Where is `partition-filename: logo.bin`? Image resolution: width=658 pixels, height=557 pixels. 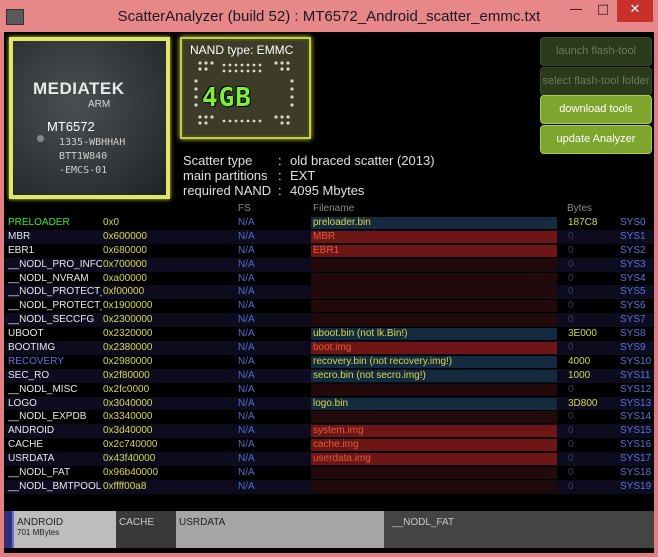 partition-filename: logo.bin is located at coordinates (434, 403).